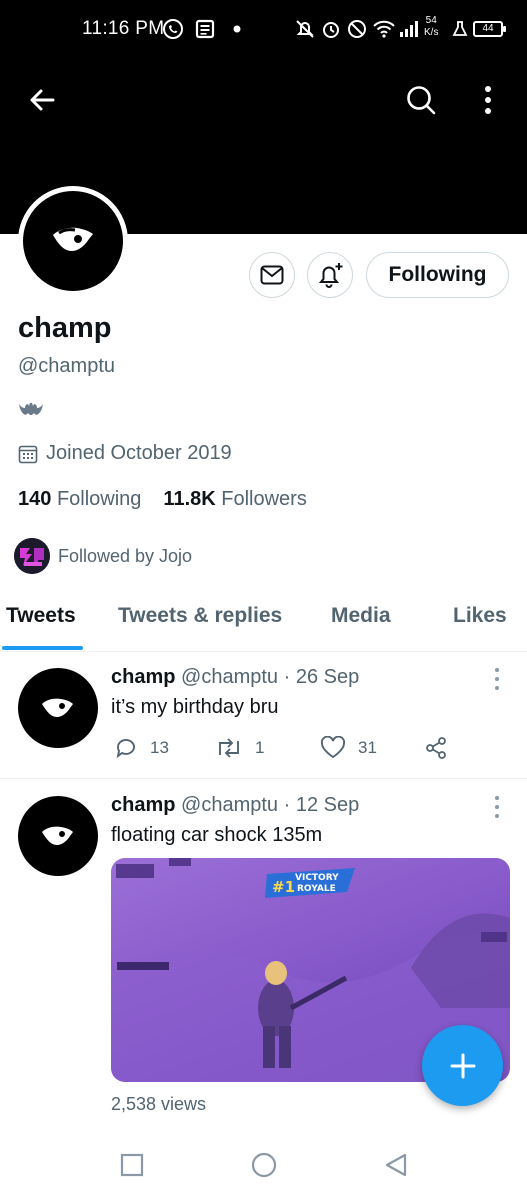 Image resolution: width=527 pixels, height=1200 pixels. What do you see at coordinates (159, 1104) in the screenshot?
I see `video-views: 2,538 views` at bounding box center [159, 1104].